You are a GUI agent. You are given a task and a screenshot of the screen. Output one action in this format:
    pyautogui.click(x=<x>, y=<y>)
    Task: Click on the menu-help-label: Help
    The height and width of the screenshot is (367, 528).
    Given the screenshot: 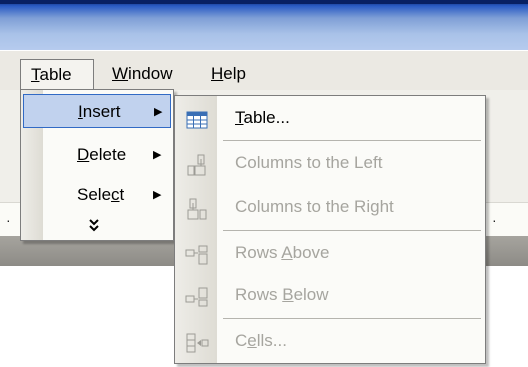 What is the action you would take?
    pyautogui.click(x=228, y=73)
    